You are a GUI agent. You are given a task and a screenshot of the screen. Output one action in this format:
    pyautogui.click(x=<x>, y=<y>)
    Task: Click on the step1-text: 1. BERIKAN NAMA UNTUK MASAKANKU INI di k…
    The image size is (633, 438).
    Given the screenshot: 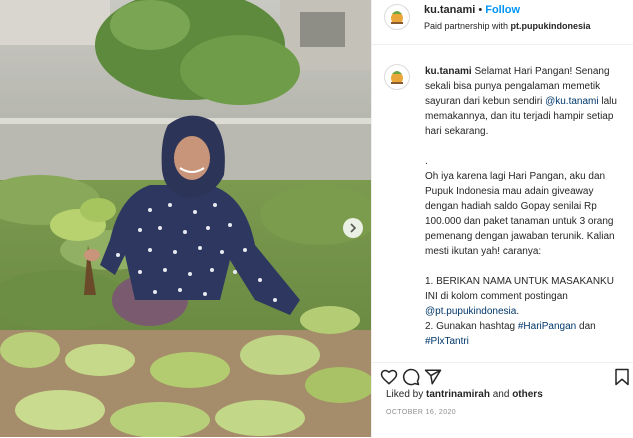 What is the action you would take?
    pyautogui.click(x=519, y=289)
    